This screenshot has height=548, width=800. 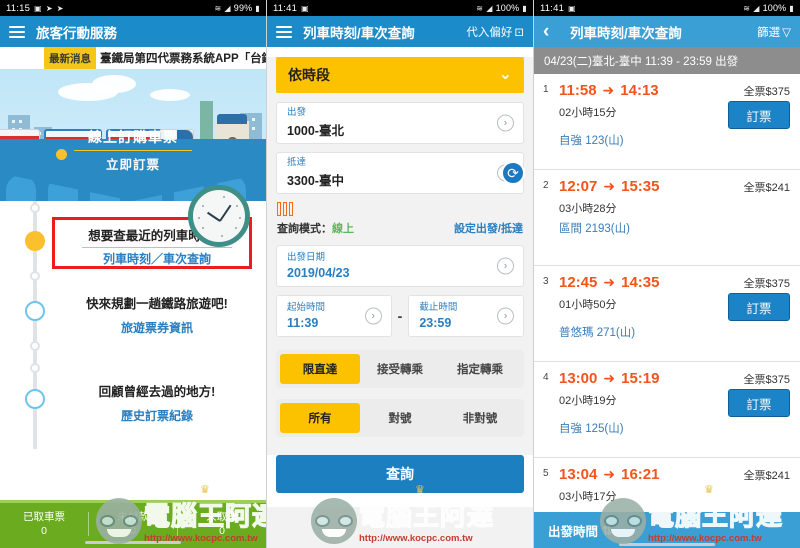 What do you see at coordinates (674, 332) in the screenshot?
I see `row-train-name: 普悠瑪 271(山)` at bounding box center [674, 332].